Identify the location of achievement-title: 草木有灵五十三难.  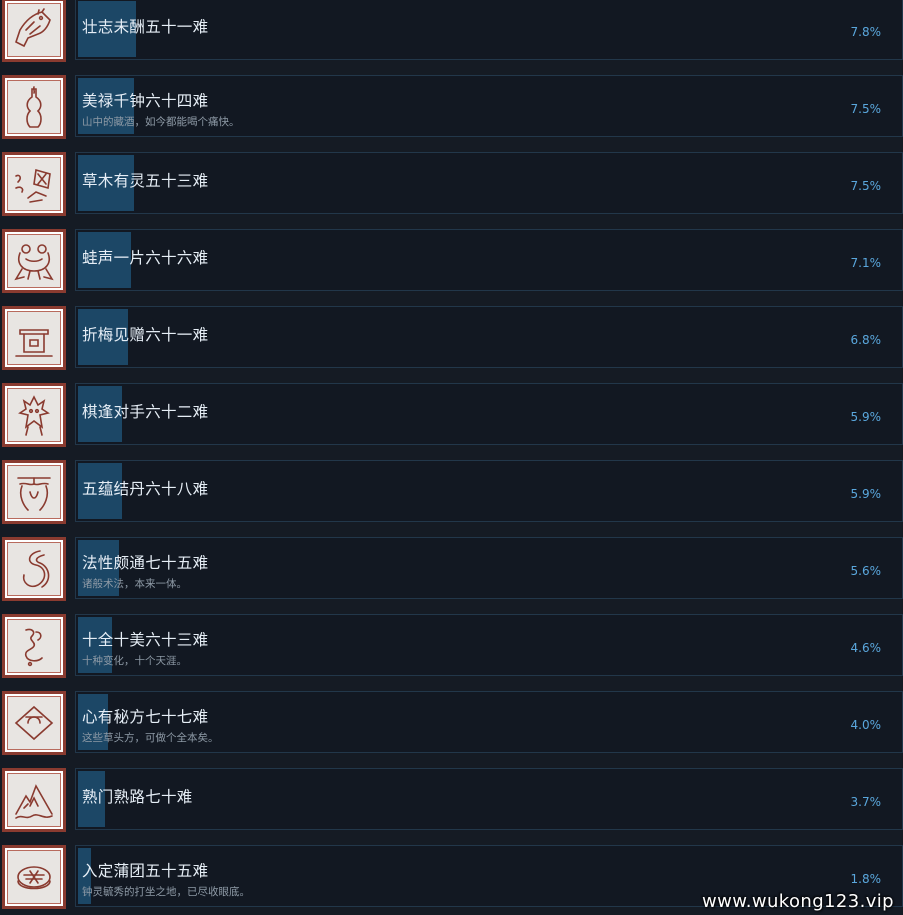
(145, 181).